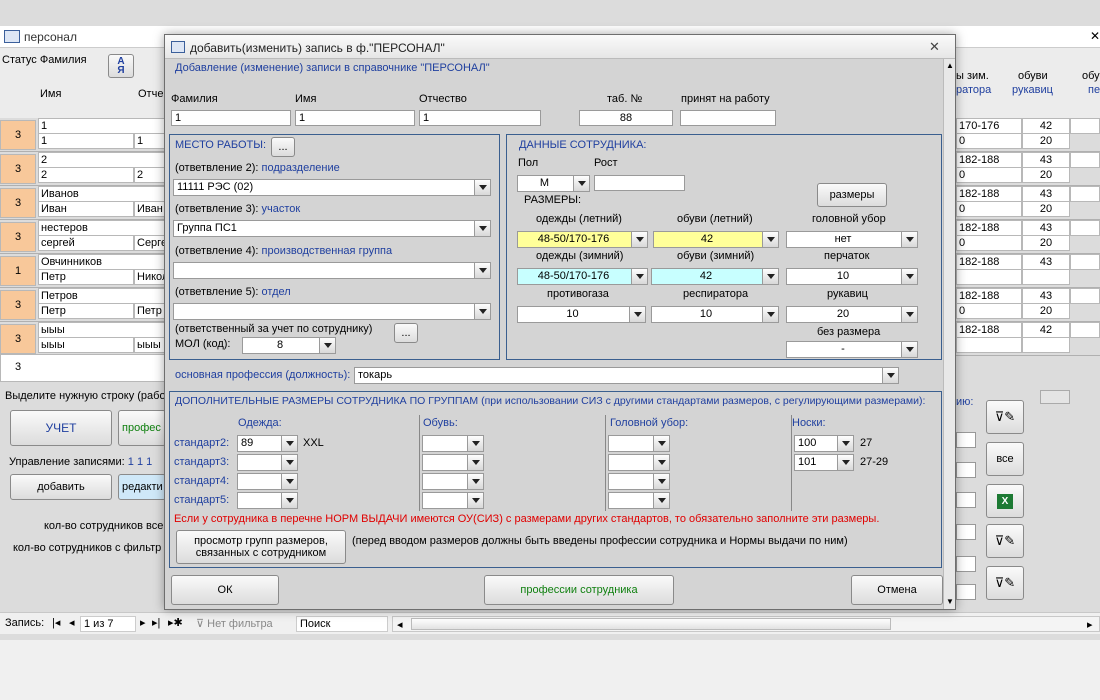 The height and width of the screenshot is (700, 1100). Describe the element at coordinates (852, 195) in the screenshot. I see `sizes-button: размеры` at that location.